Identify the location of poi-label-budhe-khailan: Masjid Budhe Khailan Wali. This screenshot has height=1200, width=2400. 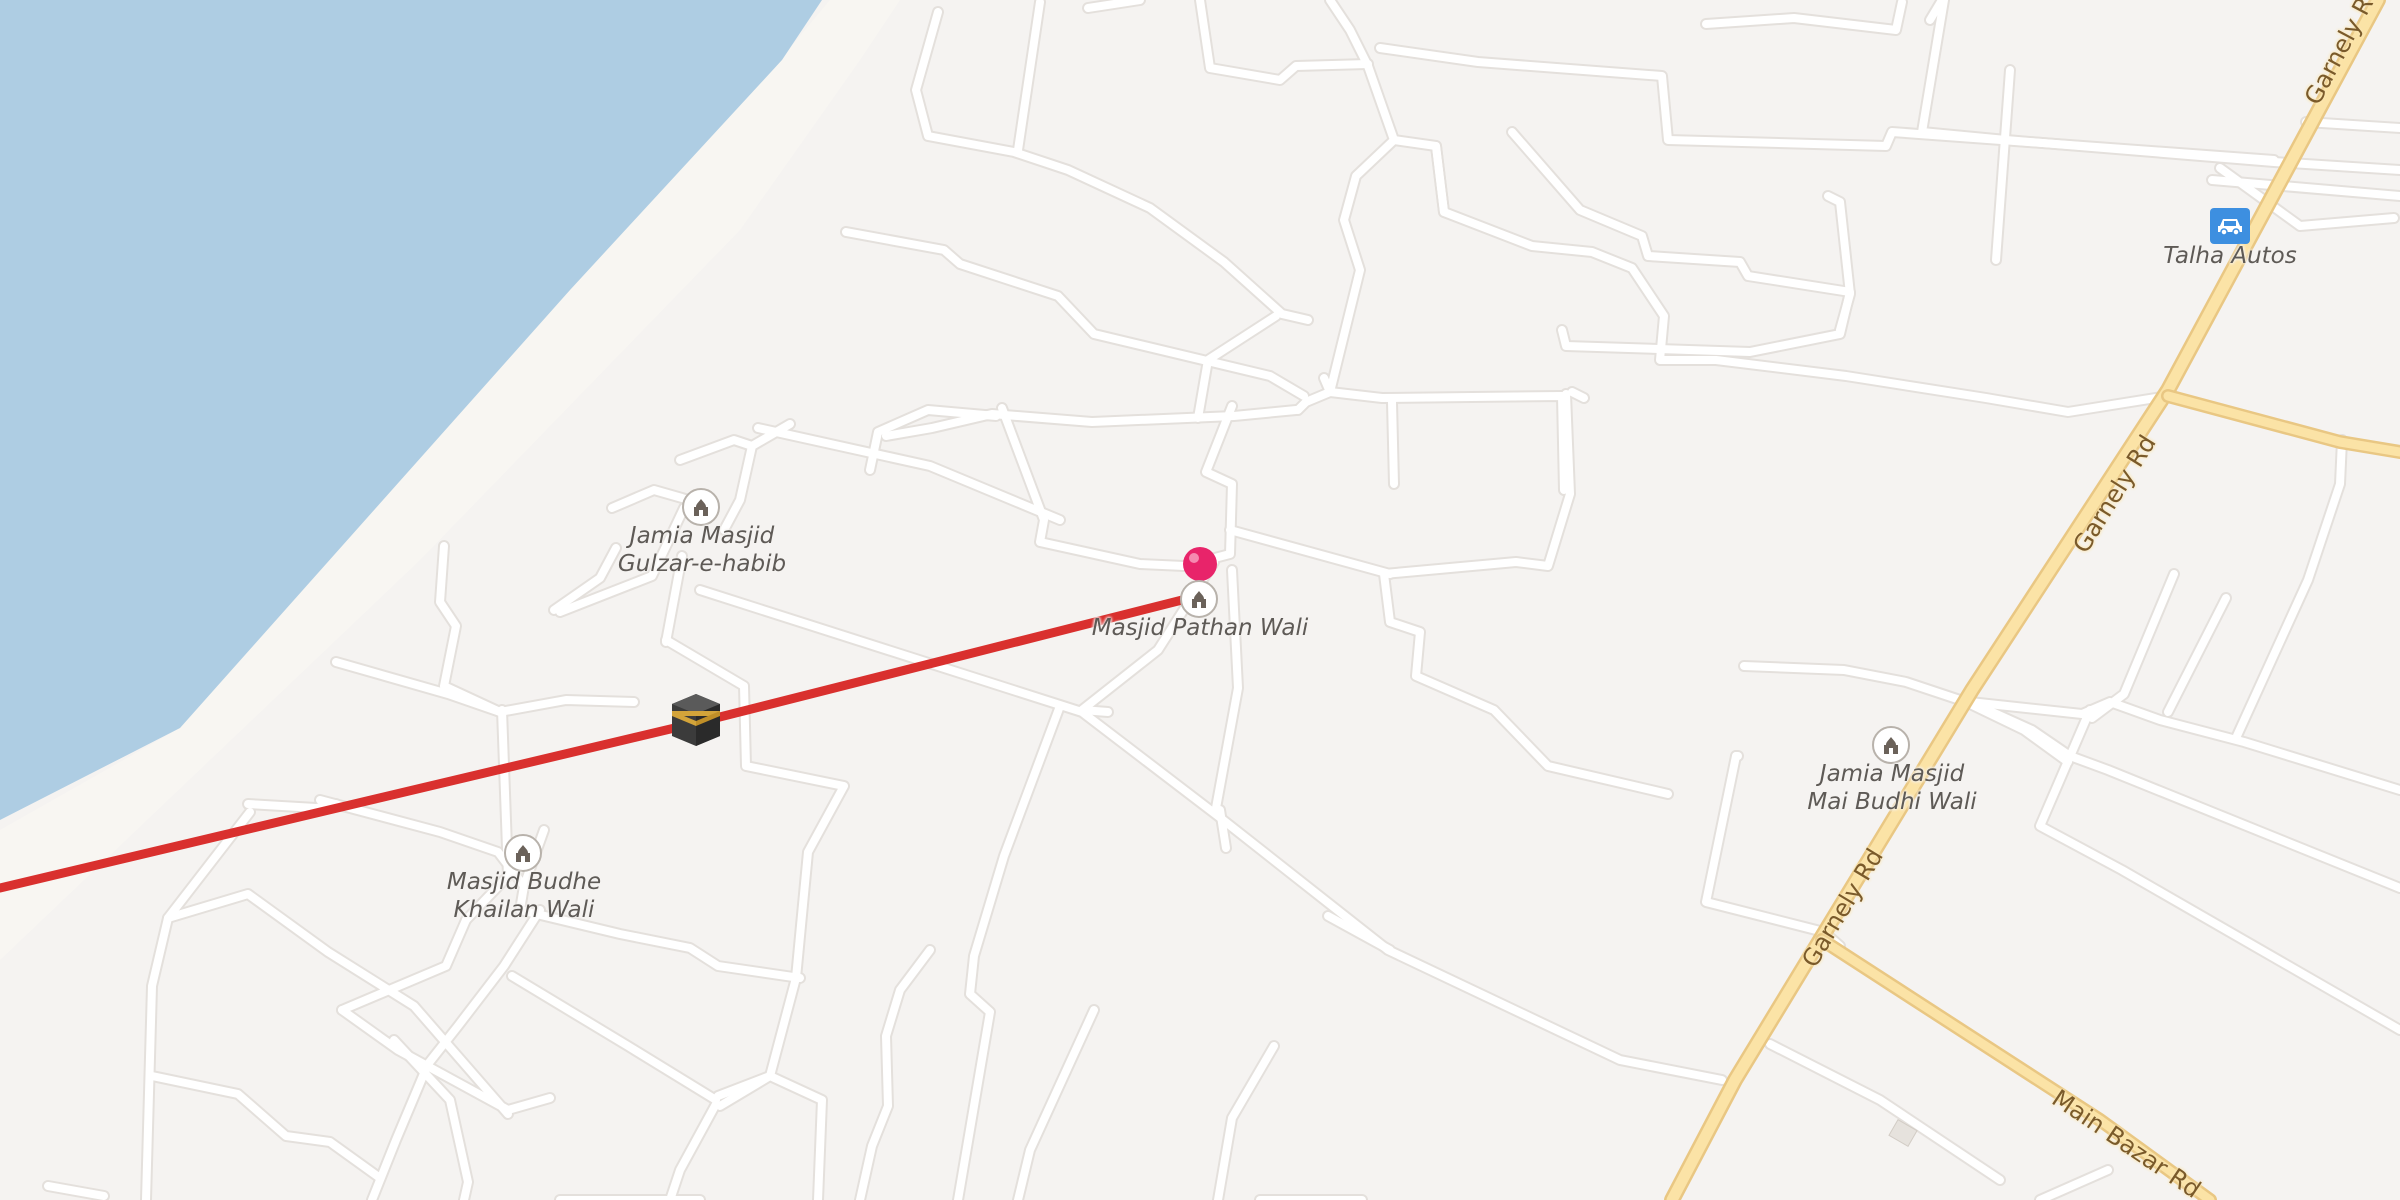
(524, 896).